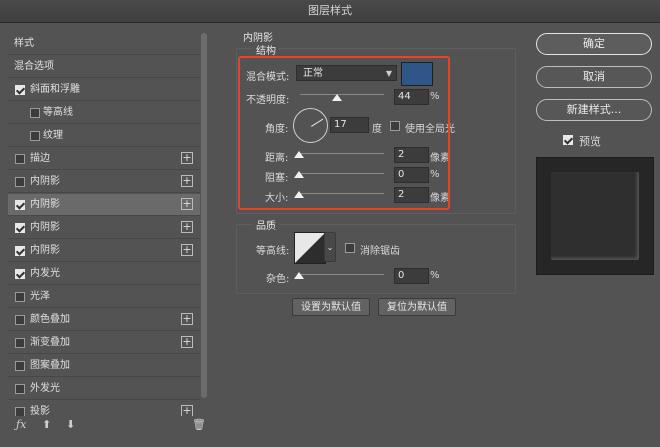 This screenshot has width=660, height=447. I want to click on style-list-item: 纹理, so click(104, 136).